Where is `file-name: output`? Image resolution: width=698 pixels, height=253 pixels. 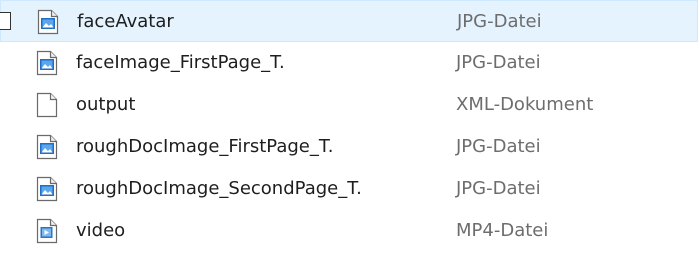 file-name: output is located at coordinates (106, 104).